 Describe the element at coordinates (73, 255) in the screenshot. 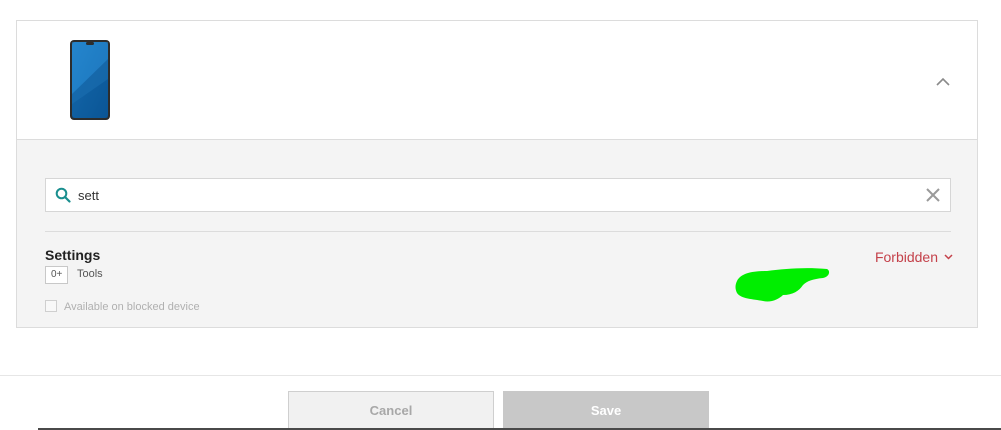

I see `app-name: Settings` at that location.